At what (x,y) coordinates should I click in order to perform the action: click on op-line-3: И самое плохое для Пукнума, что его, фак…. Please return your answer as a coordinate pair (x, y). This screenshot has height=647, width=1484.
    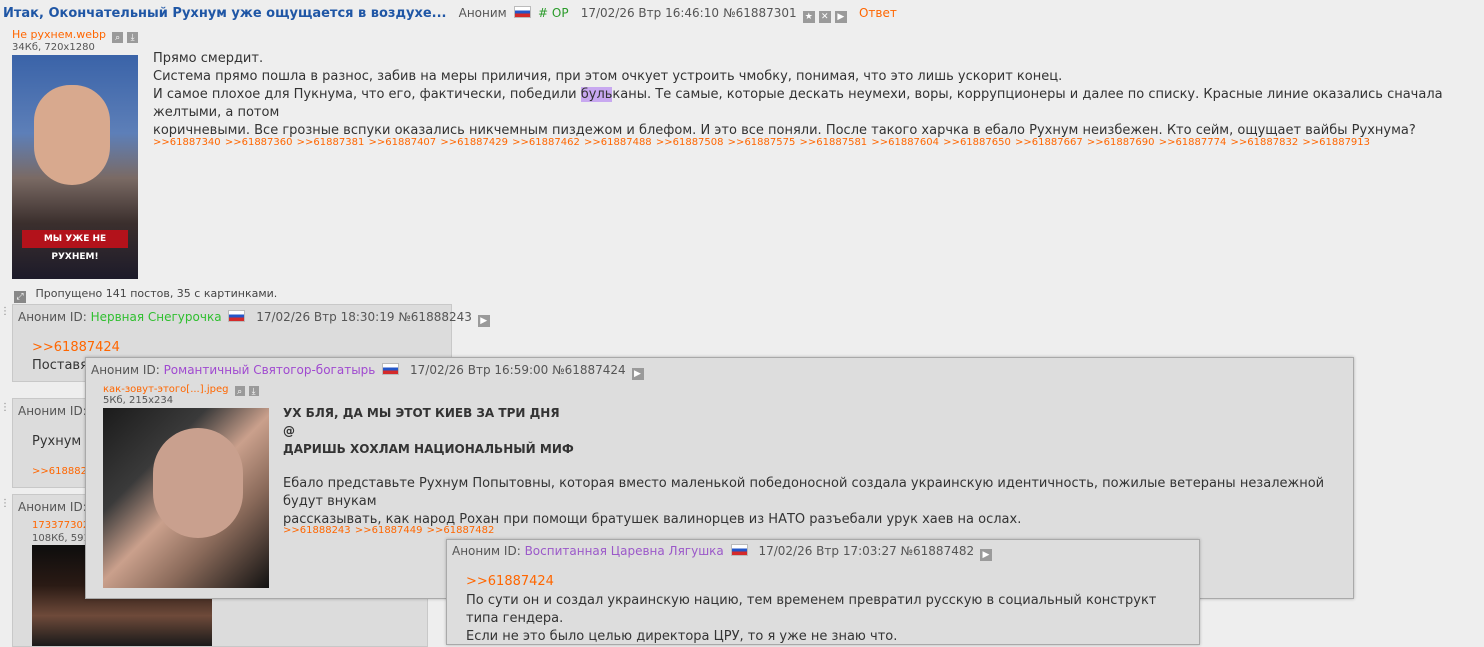
    Looking at the image, I should click on (813, 104).